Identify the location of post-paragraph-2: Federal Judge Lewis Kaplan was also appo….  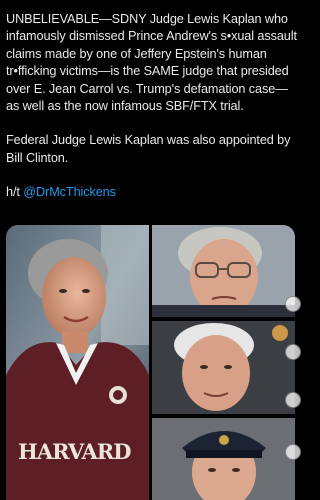
(148, 149).